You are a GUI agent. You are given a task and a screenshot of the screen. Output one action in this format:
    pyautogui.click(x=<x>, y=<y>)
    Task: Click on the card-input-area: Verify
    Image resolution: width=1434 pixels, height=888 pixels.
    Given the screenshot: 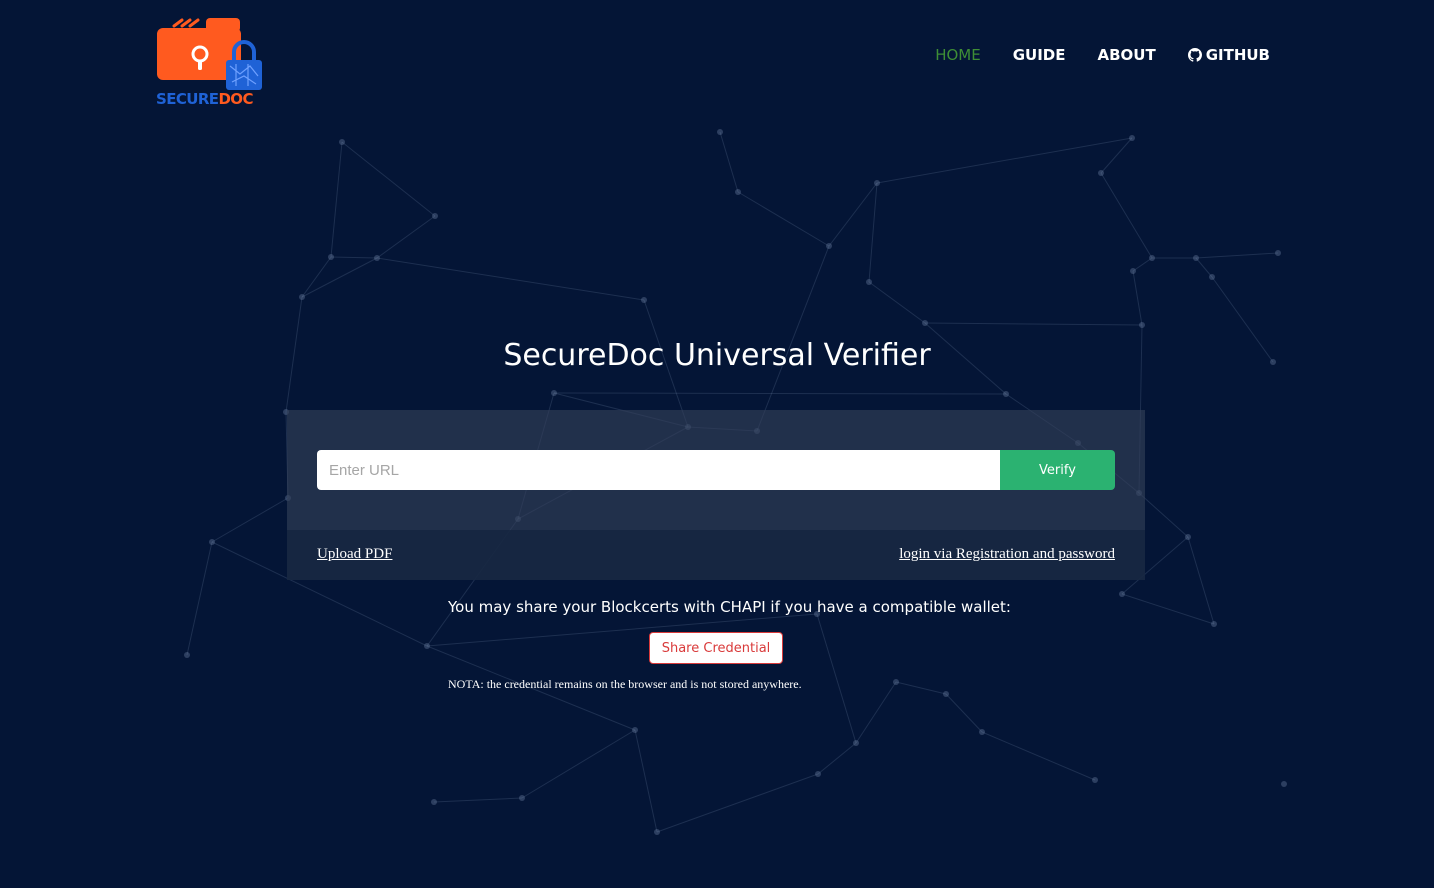 What is the action you would take?
    pyautogui.click(x=716, y=470)
    